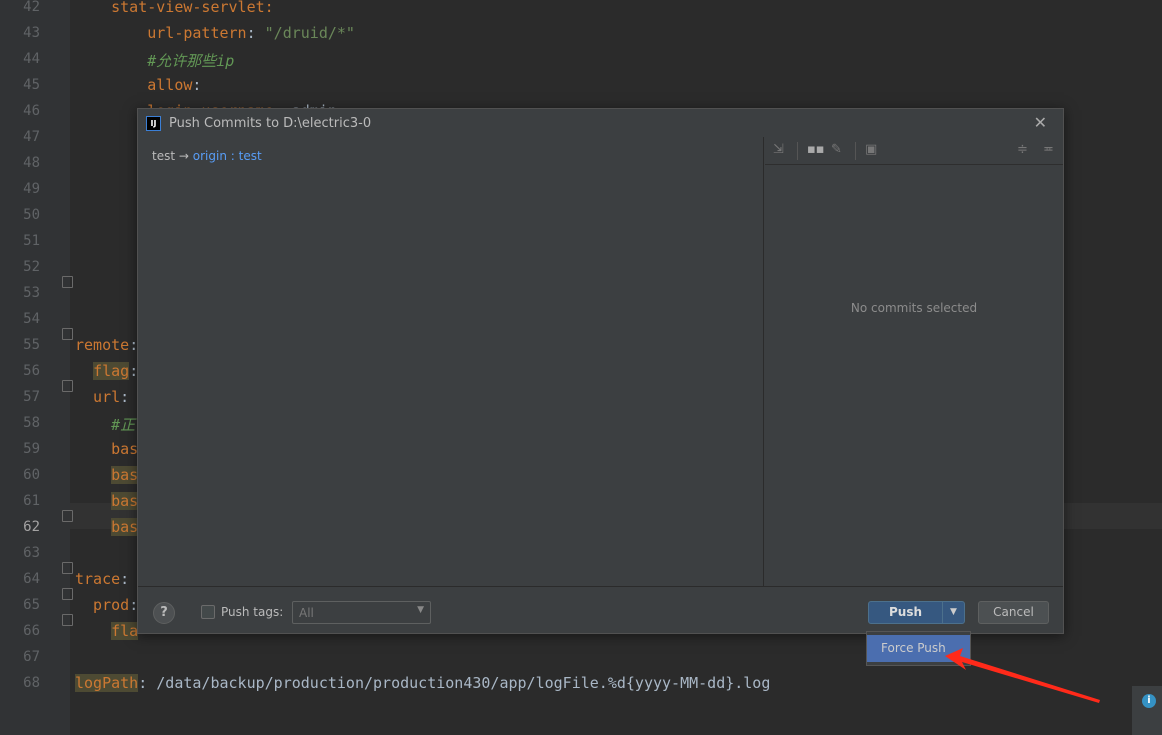  I want to click on info-icon: i, so click(1149, 701).